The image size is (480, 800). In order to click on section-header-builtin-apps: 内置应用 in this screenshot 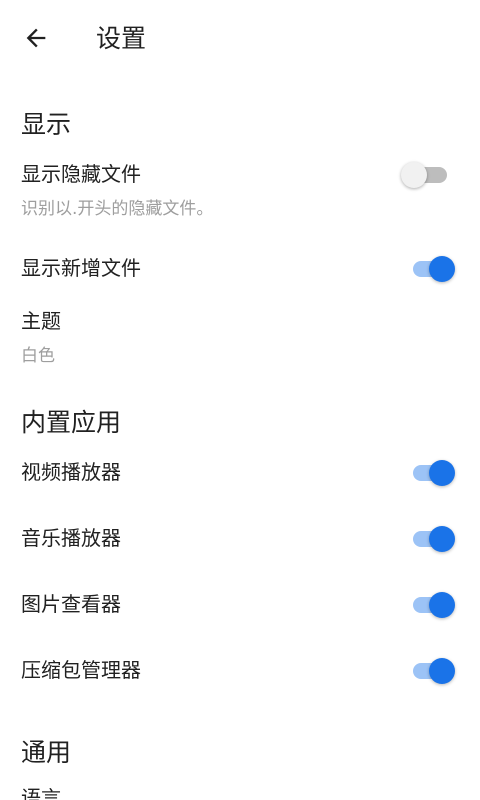, I will do `click(71, 422)`.